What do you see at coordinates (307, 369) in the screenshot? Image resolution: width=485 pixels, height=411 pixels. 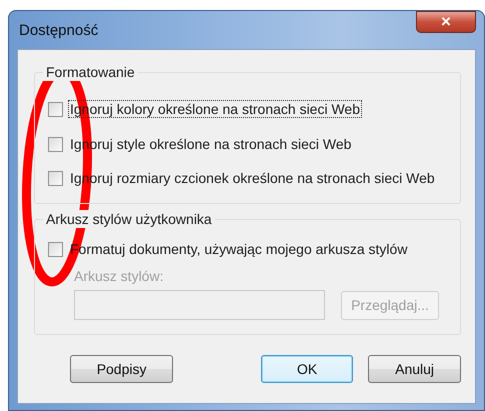 I see `dialog-button: OK` at bounding box center [307, 369].